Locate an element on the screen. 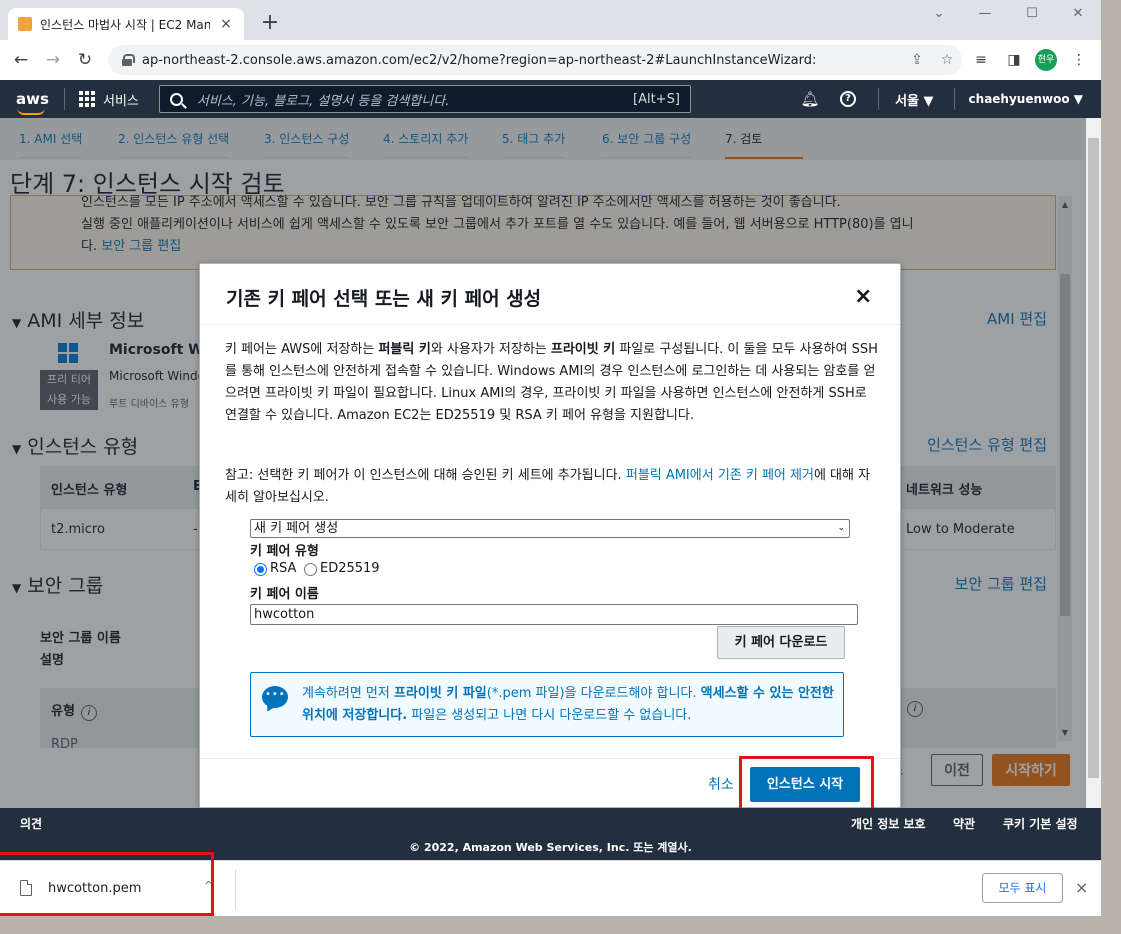  services-menu: 서비스 is located at coordinates (121, 99).